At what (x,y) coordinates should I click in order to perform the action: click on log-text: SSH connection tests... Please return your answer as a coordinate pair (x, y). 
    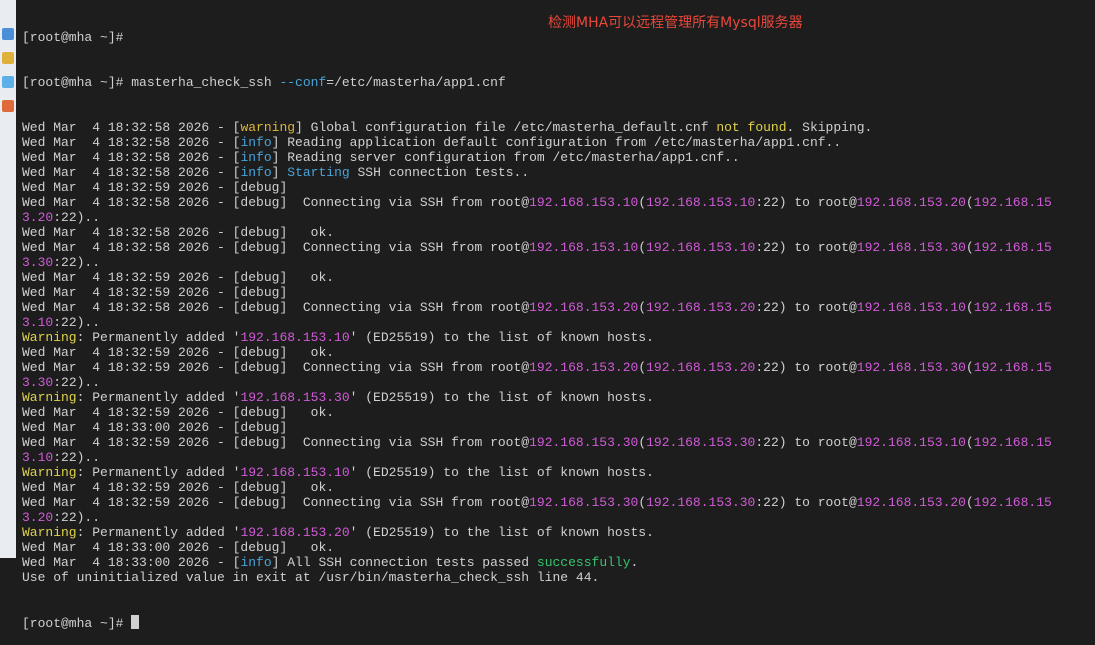
    Looking at the image, I should click on (439, 172).